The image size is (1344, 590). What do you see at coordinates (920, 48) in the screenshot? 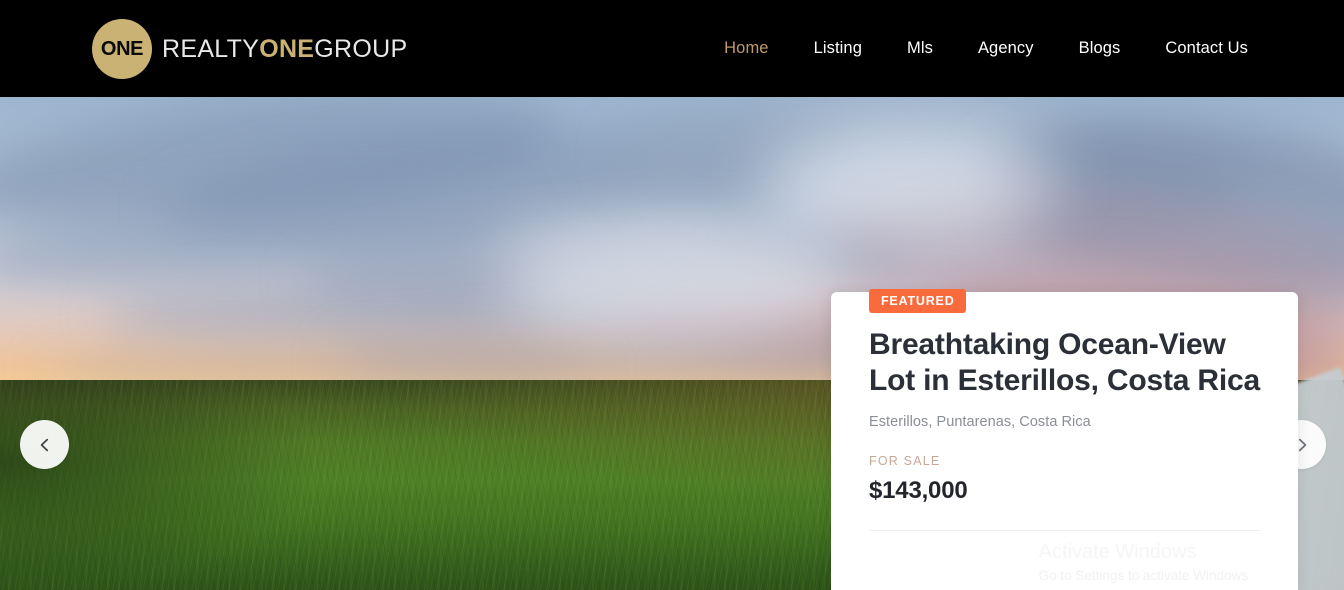
I see `nav-item-mls: Mls` at bounding box center [920, 48].